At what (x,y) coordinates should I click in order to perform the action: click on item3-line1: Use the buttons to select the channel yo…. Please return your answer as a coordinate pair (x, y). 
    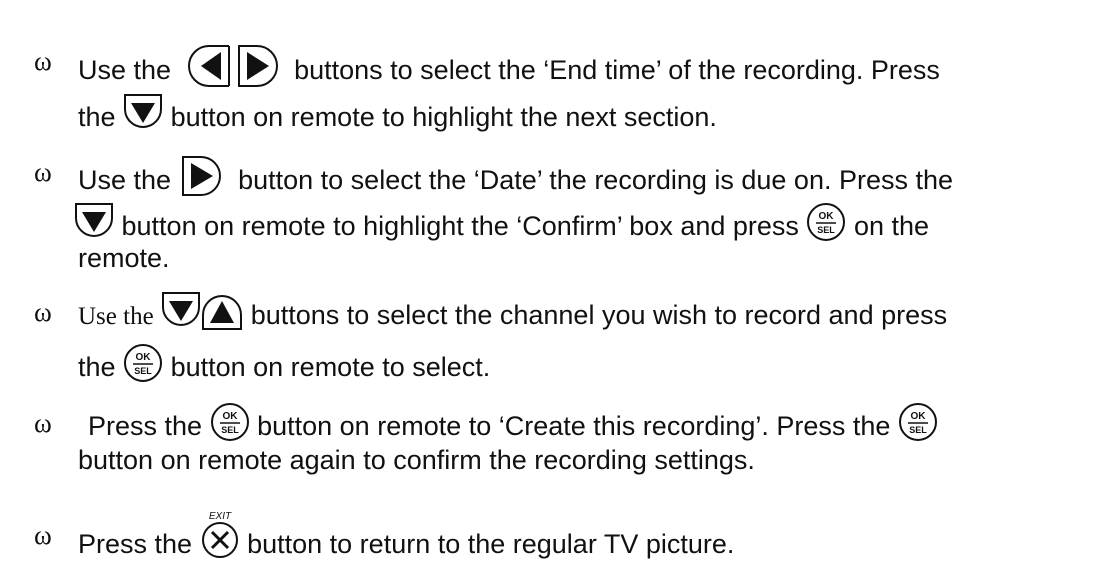
    Looking at the image, I should click on (513, 314).